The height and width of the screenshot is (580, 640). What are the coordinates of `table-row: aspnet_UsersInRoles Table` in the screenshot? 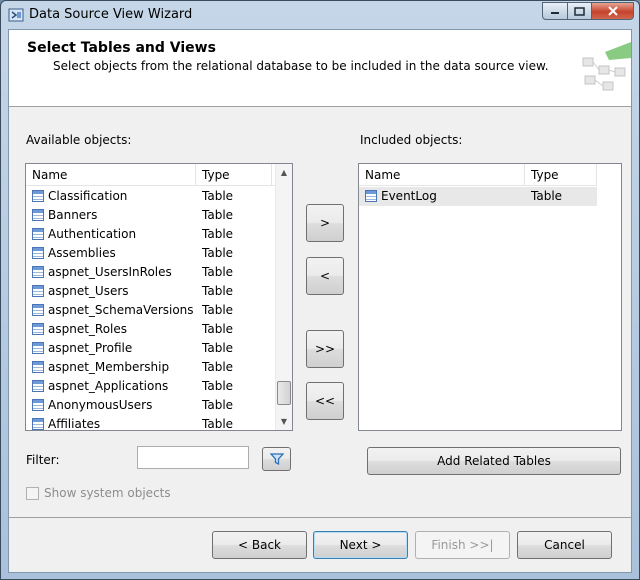 It's located at (150, 272).